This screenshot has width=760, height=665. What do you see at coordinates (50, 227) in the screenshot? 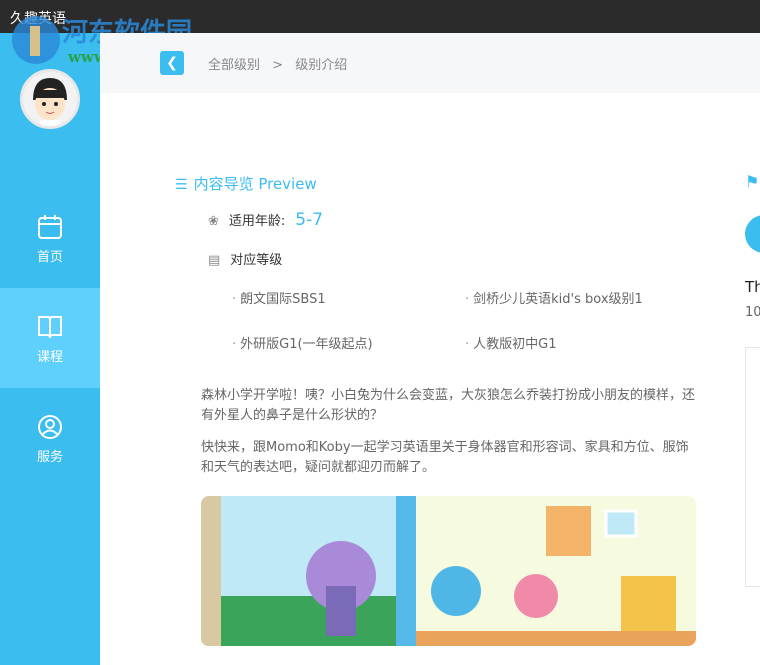
I see `calendar-icon` at bounding box center [50, 227].